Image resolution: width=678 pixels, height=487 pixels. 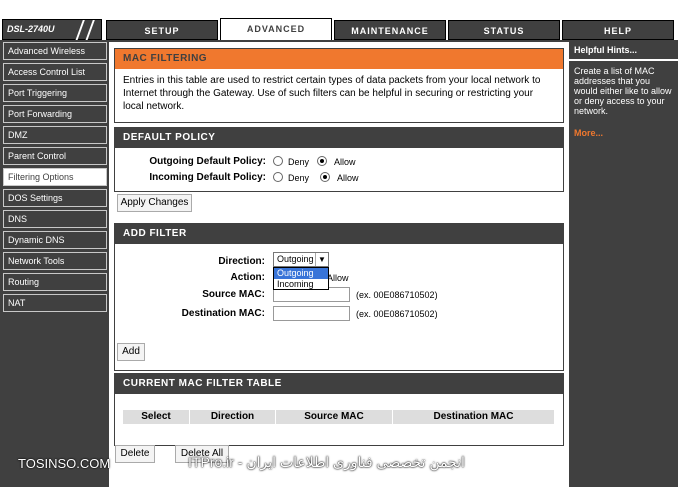 I want to click on sidebar-item-port-triggering: Port Triggering, so click(x=55, y=93).